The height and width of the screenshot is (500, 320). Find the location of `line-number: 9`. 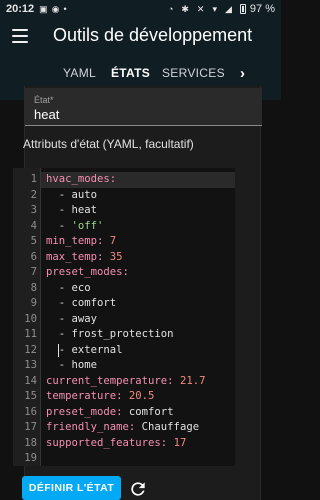

line-number: 9 is located at coordinates (33, 303).